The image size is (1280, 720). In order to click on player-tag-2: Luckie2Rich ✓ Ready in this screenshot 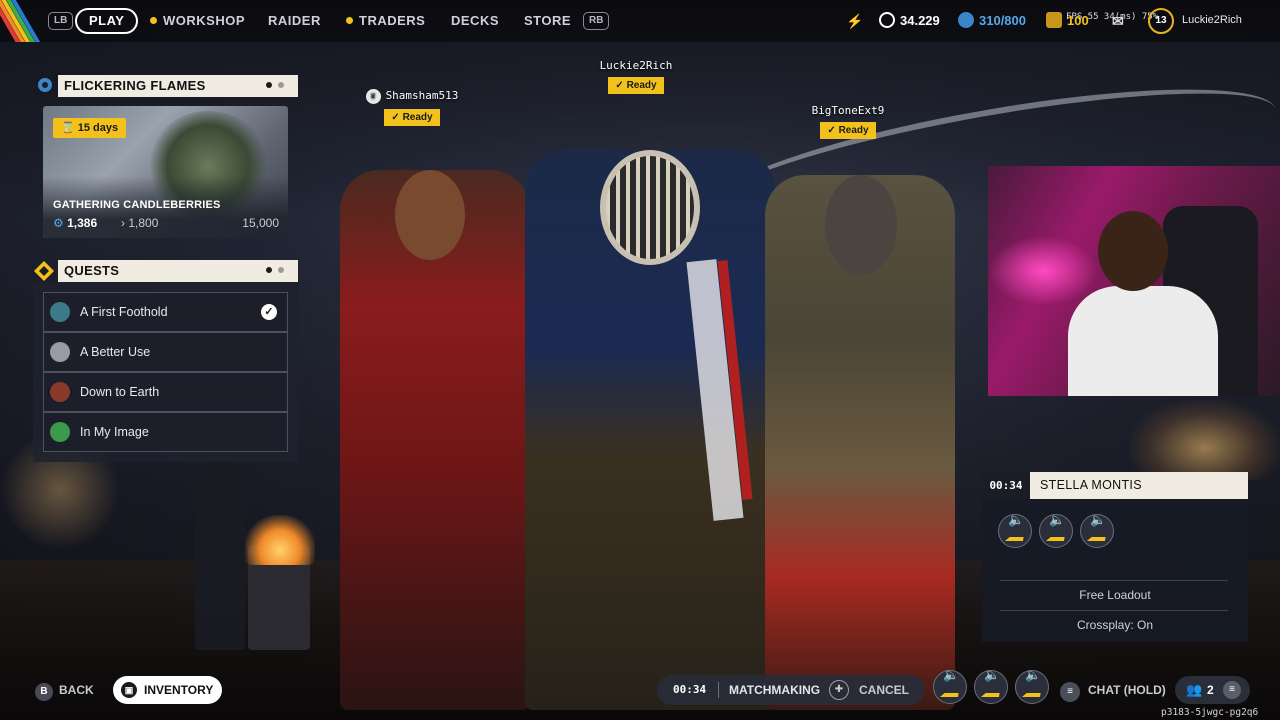, I will do `click(636, 76)`.